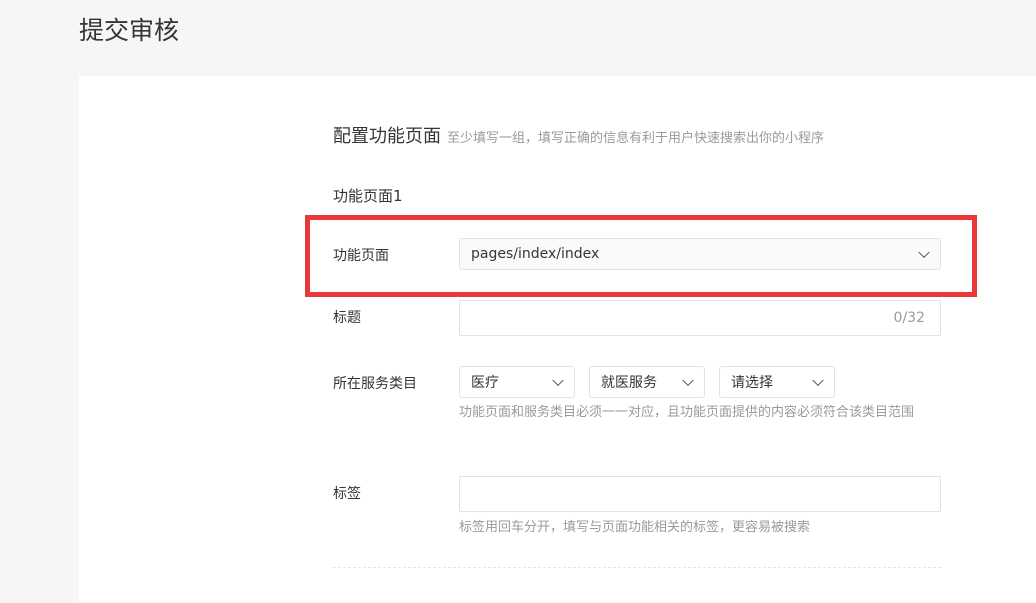 This screenshot has width=1036, height=603. I want to click on page-title: 提交审核, so click(129, 30).